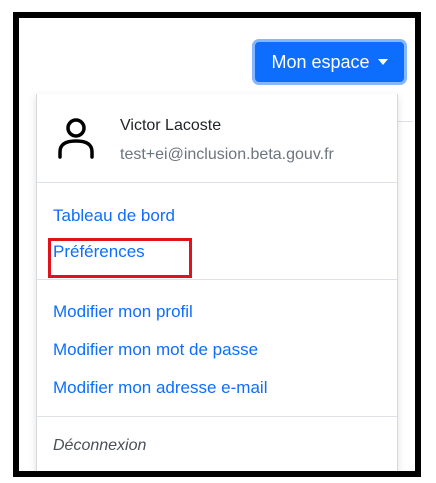 The height and width of the screenshot is (483, 436). I want to click on menu-item-deconnexion: Déconnexion, so click(99, 446).